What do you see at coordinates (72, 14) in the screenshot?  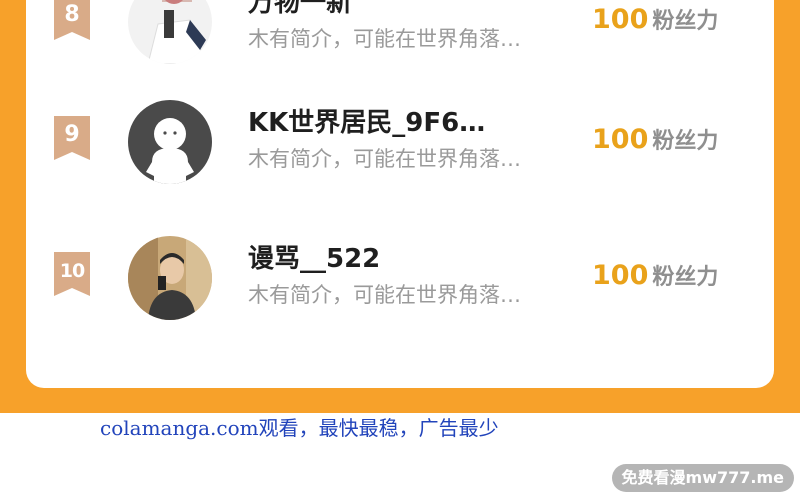 I see `rank-number: 8` at bounding box center [72, 14].